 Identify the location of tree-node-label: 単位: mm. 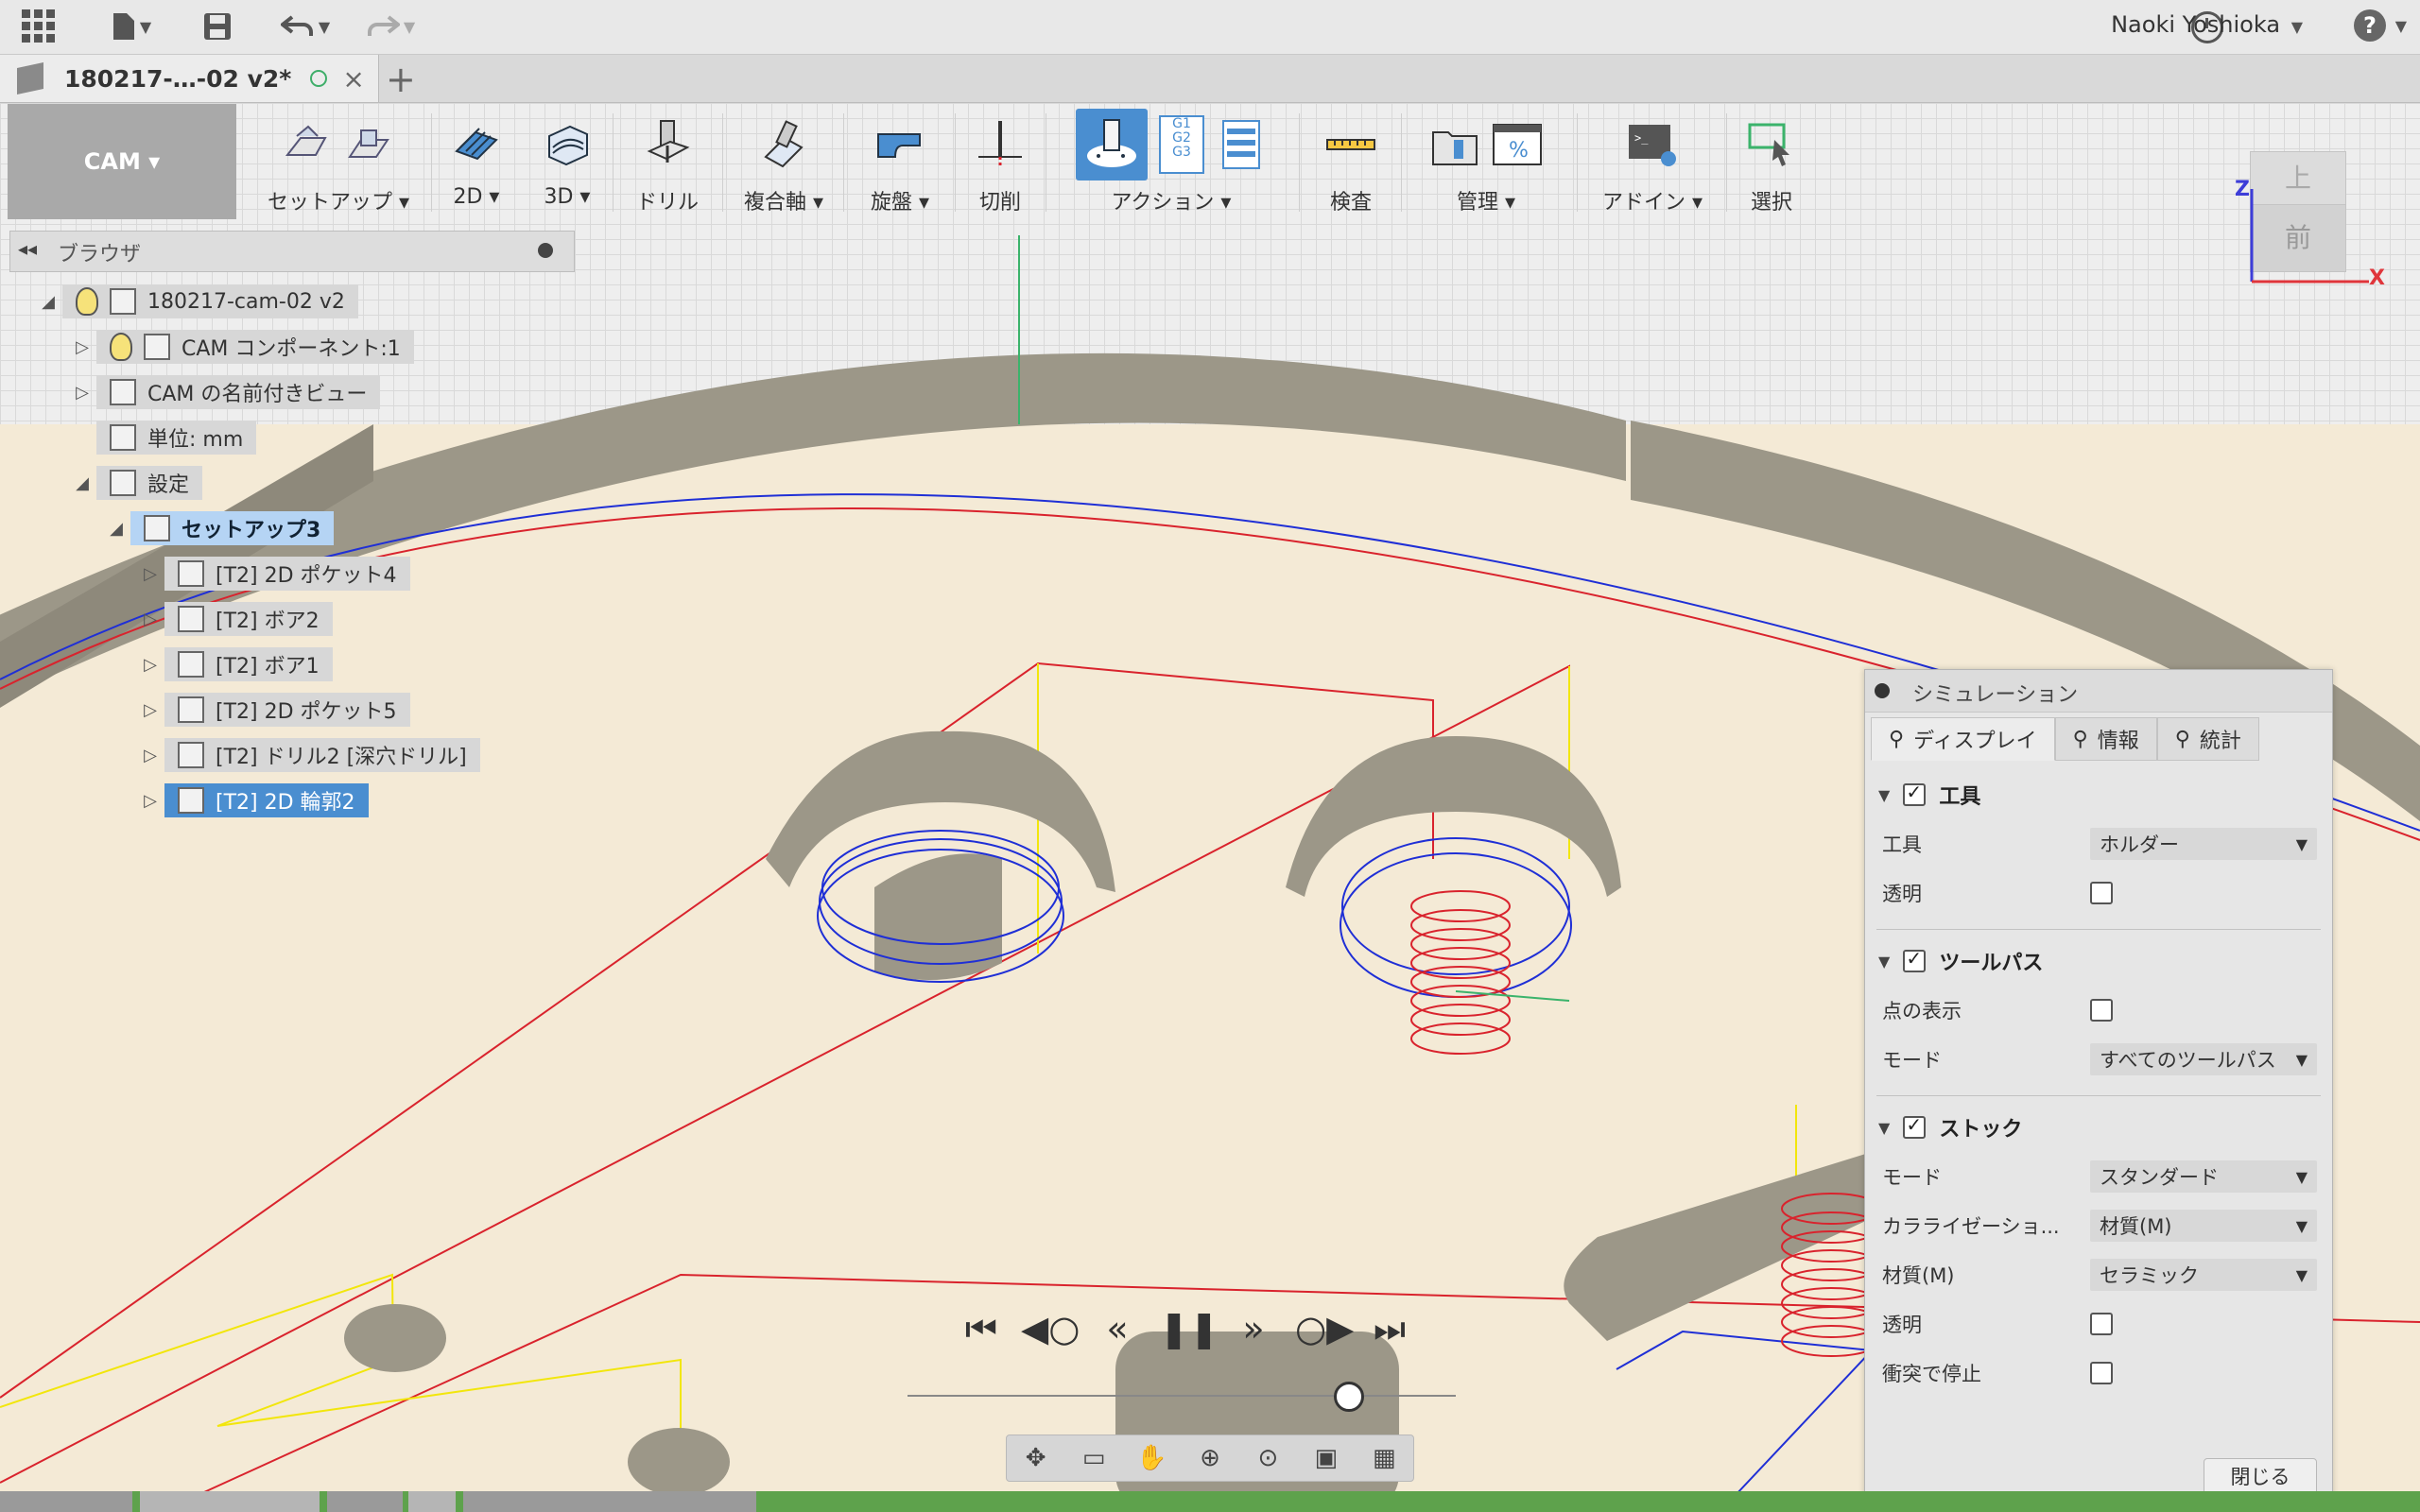
(195, 440).